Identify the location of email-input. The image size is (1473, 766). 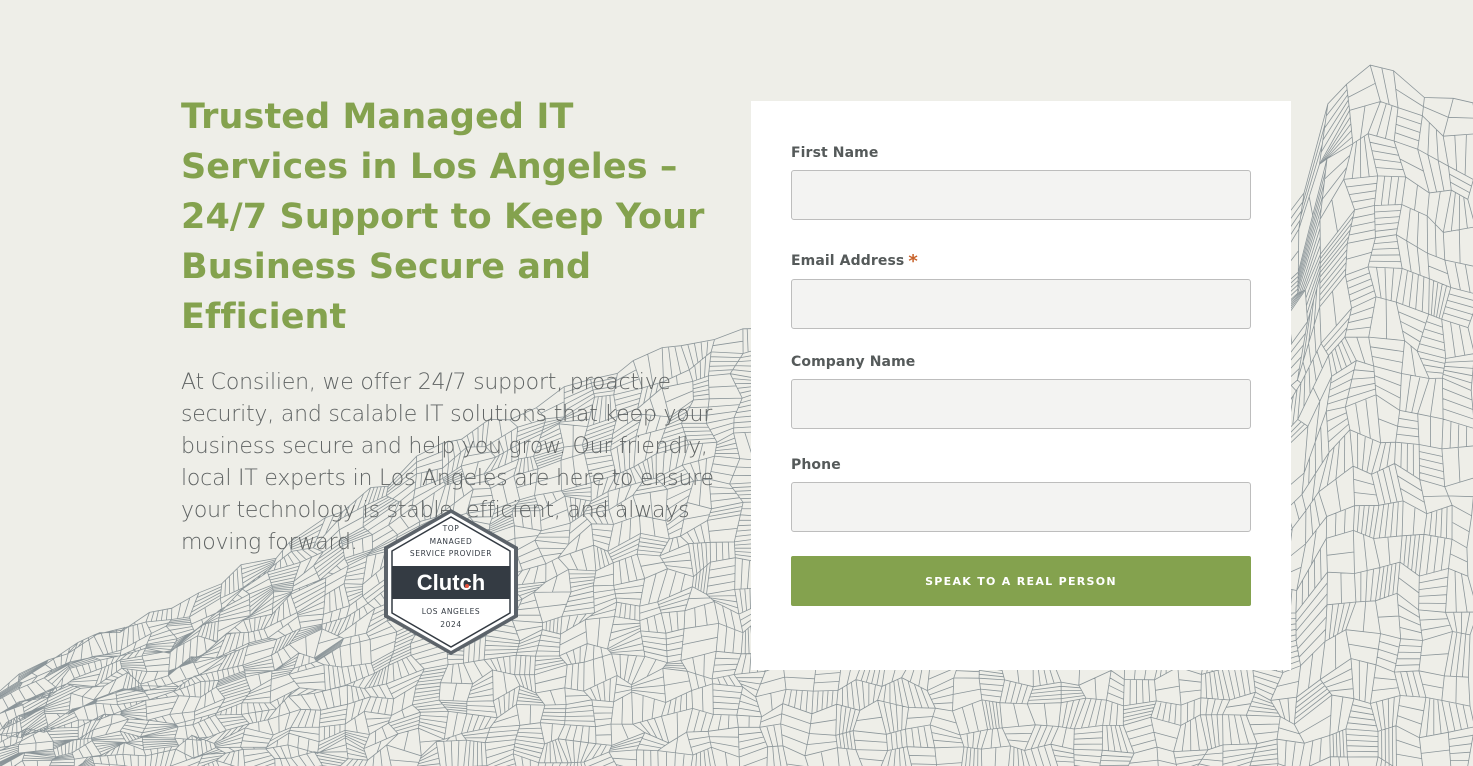
(1021, 304).